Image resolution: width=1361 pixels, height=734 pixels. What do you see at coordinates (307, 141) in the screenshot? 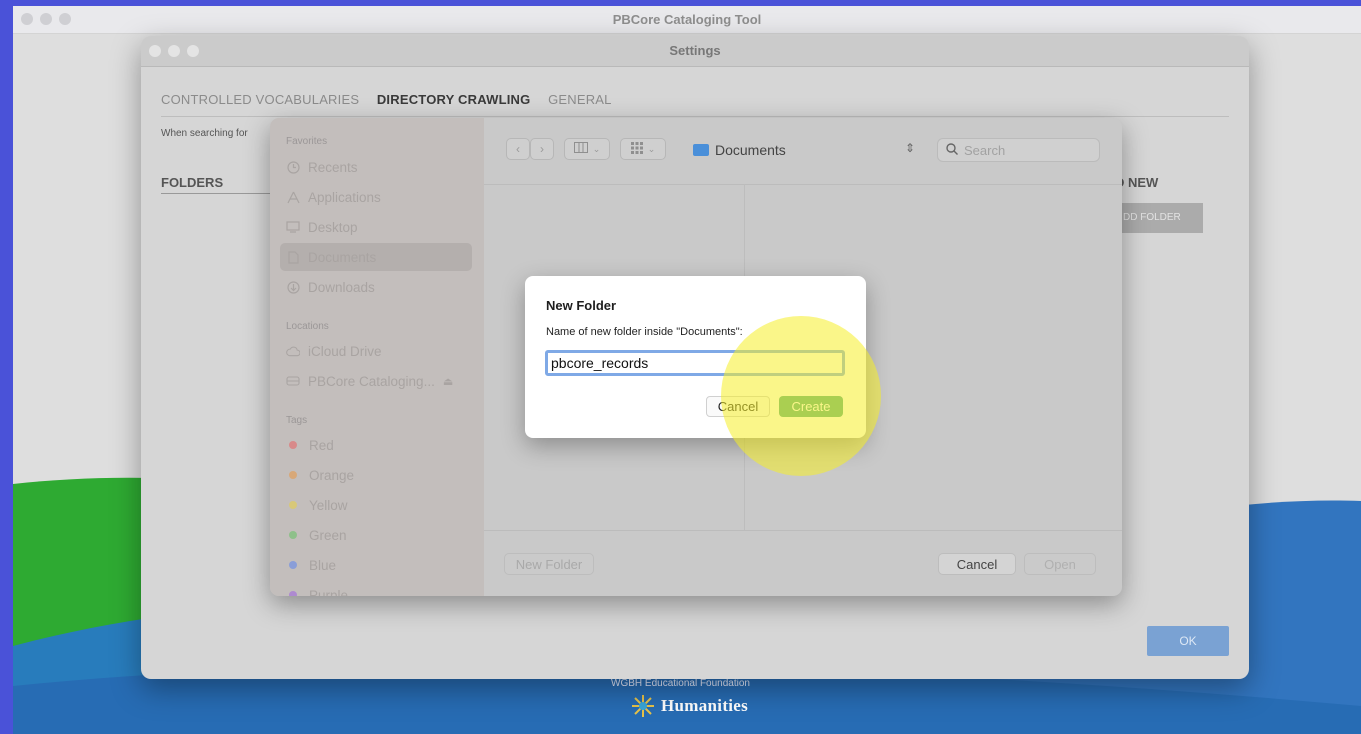
I see `favorites-section-label: Favorites` at bounding box center [307, 141].